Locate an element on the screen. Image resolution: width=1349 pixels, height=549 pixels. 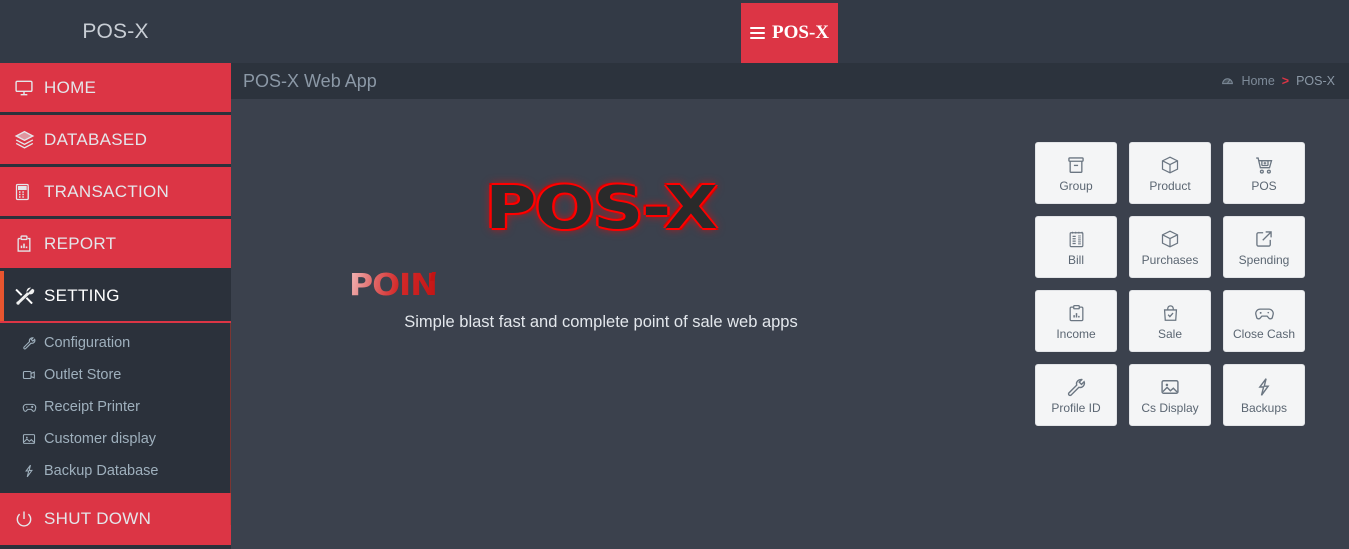
layers-icon is located at coordinates (29, 139).